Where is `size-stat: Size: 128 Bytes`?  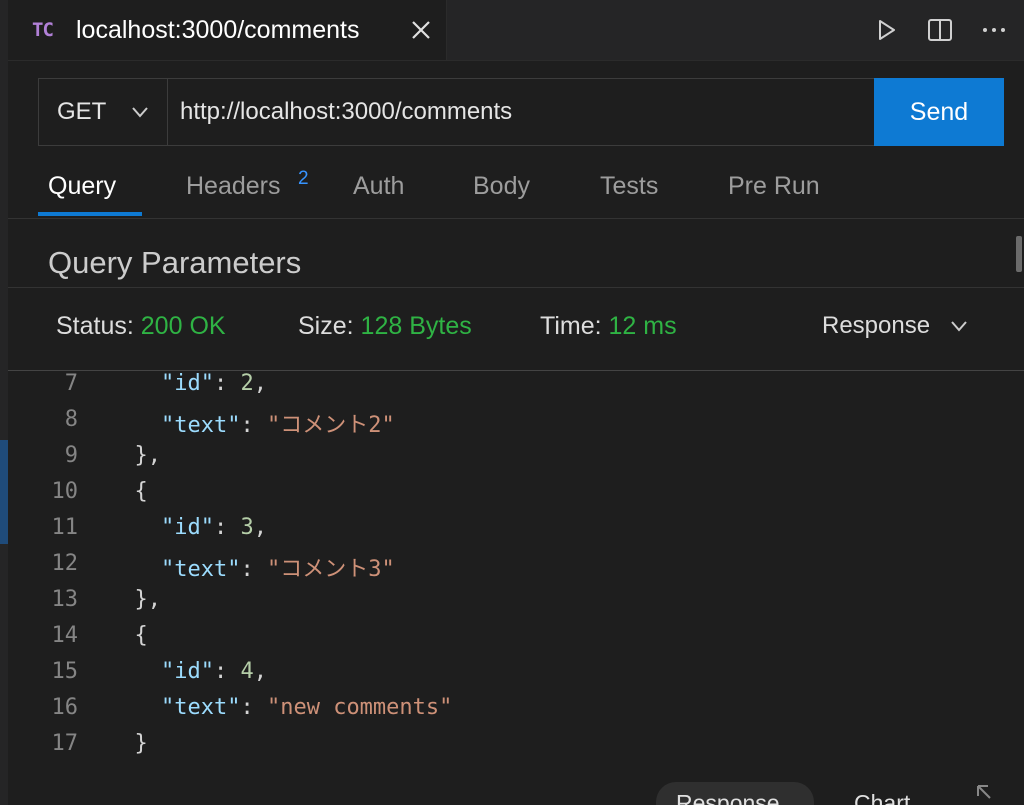 size-stat: Size: 128 Bytes is located at coordinates (385, 326).